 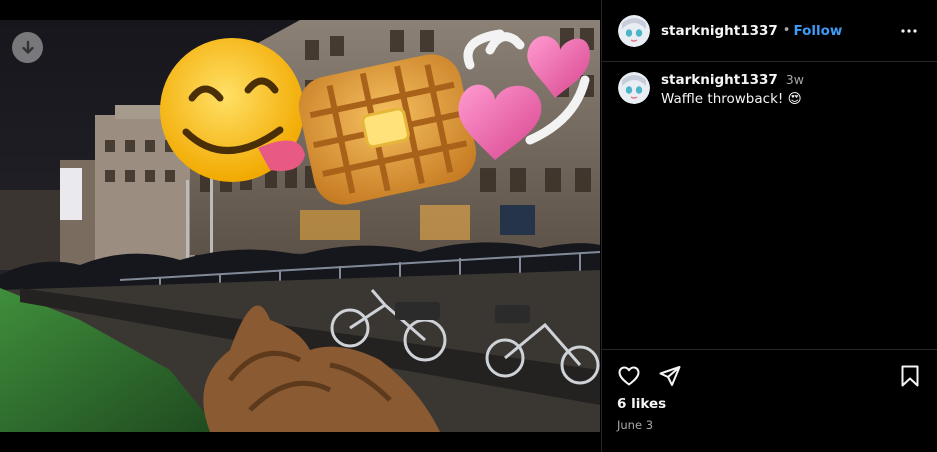 I want to click on more-options-button, so click(x=909, y=31).